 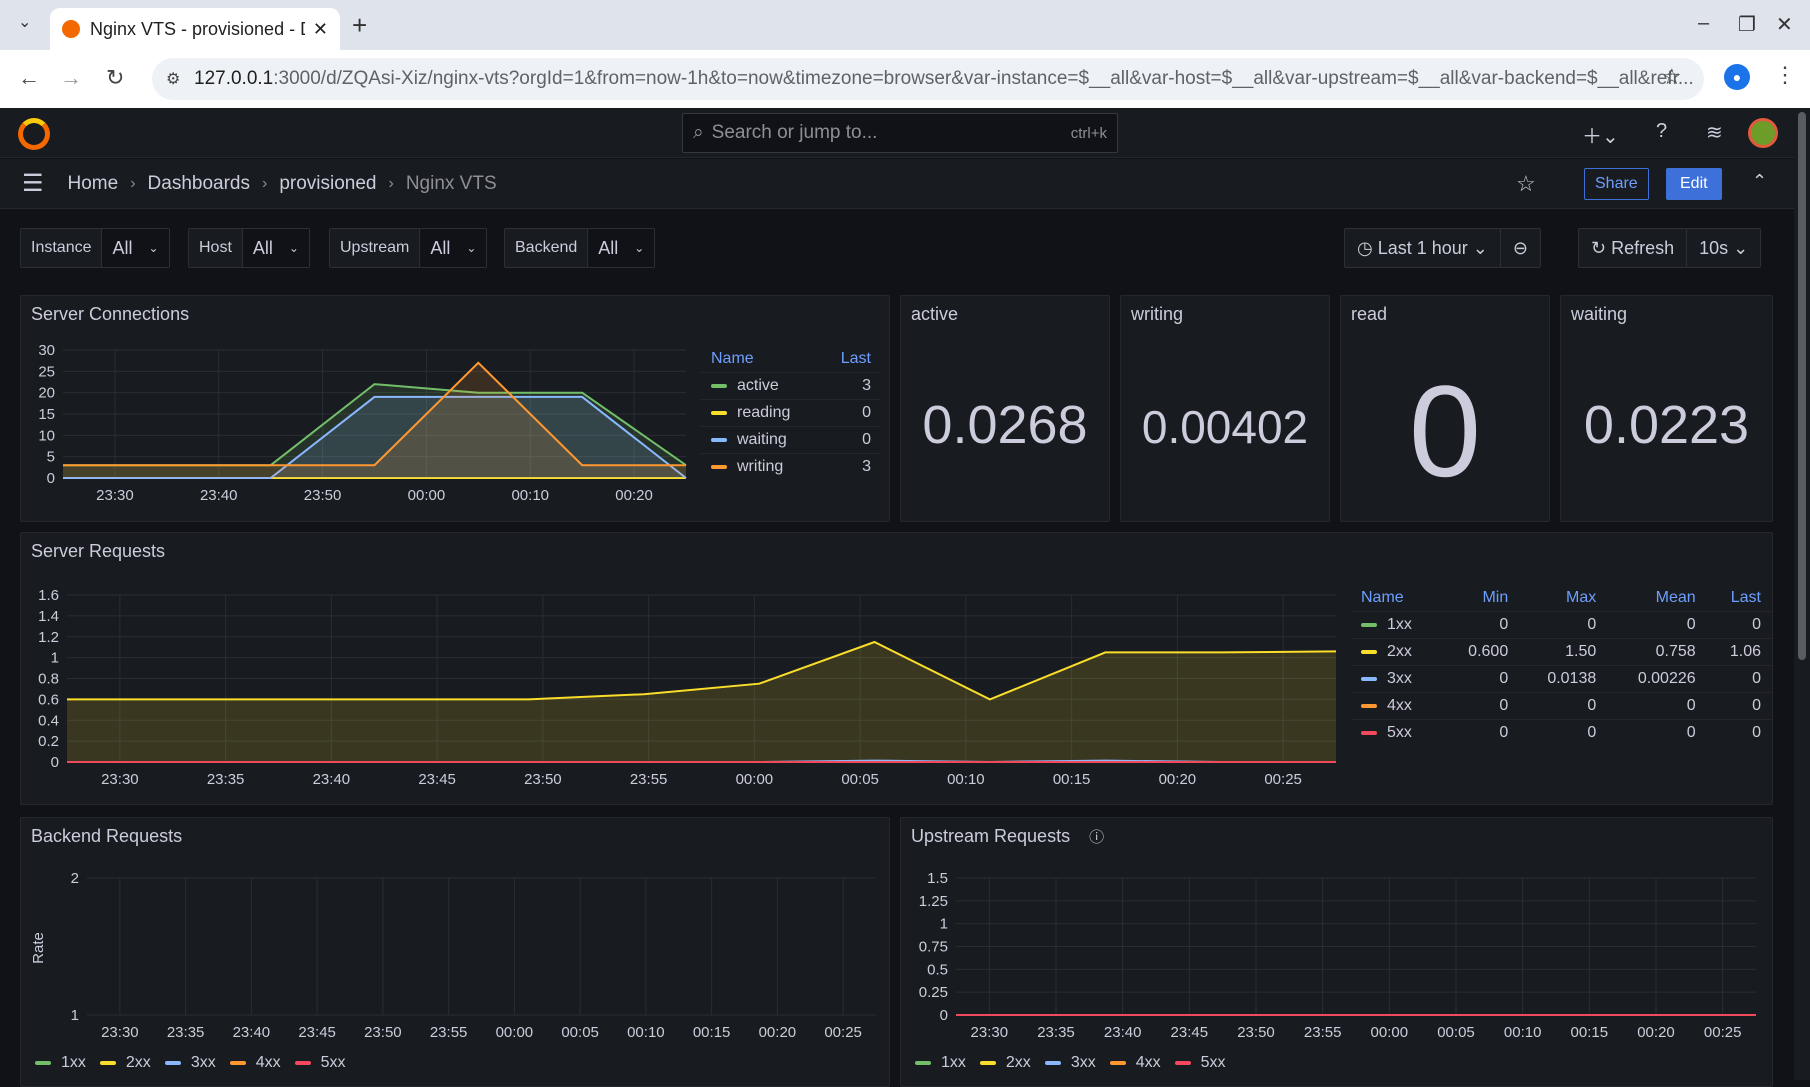 I want to click on var-backend: Backend All ⌄, so click(x=580, y=248).